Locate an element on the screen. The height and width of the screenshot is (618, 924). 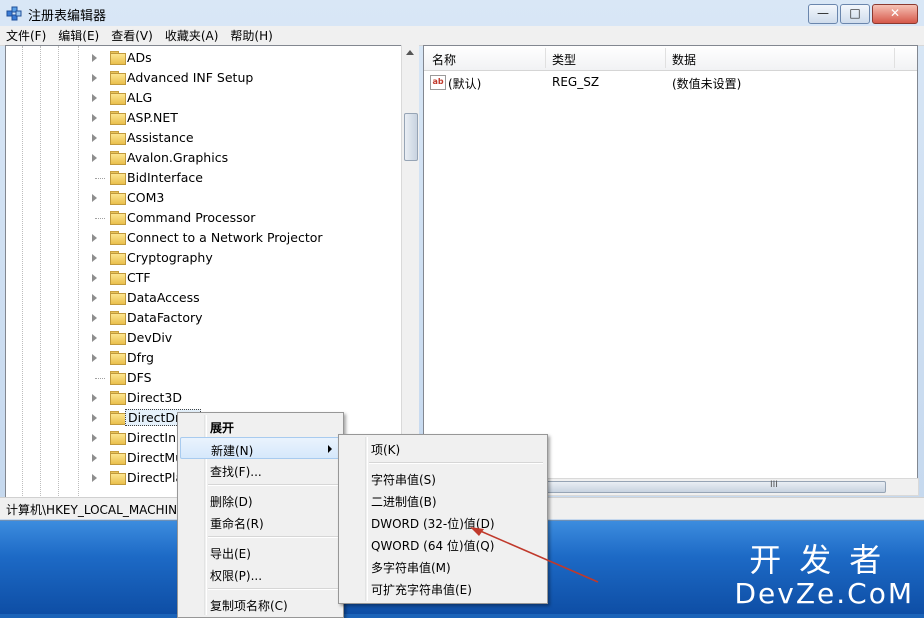
tree-item-label: ADs is located at coordinates (139, 57).